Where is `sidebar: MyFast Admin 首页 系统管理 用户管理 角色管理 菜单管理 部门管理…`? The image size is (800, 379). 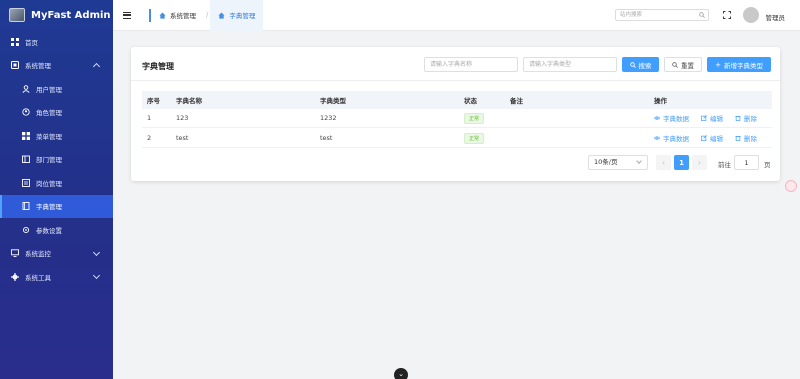
sidebar: MyFast Admin 首页 系统管理 用户管理 角色管理 菜单管理 部门管理… is located at coordinates (56, 189).